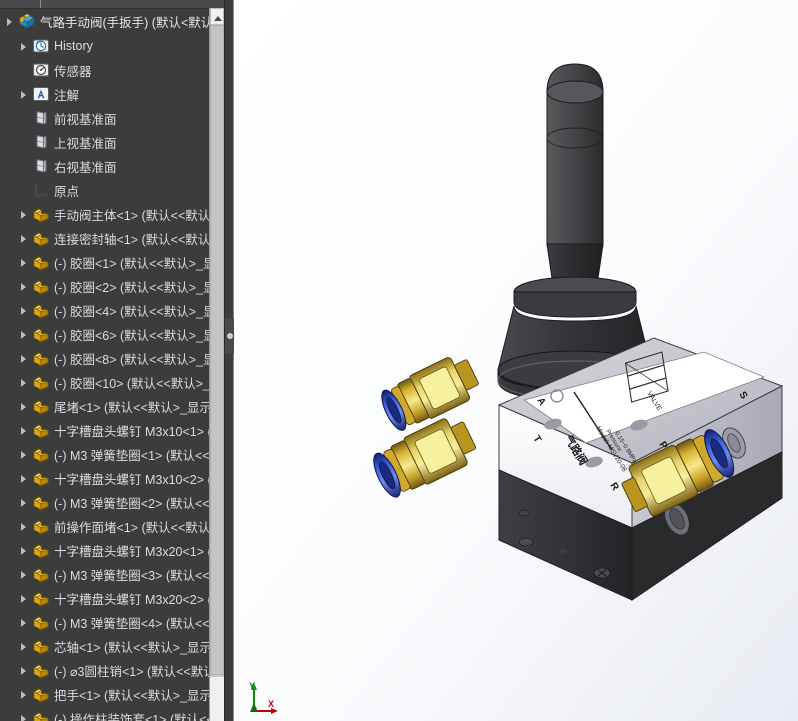 The width and height of the screenshot is (798, 721). I want to click on feature-tree-row: 注解, so click(112, 94).